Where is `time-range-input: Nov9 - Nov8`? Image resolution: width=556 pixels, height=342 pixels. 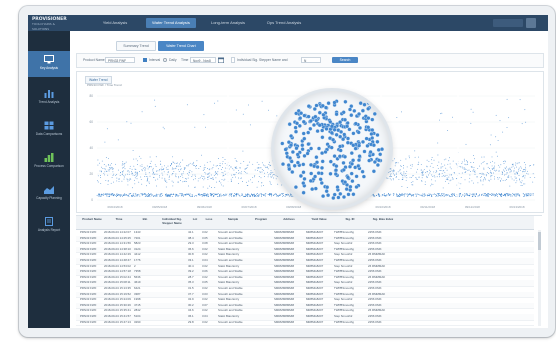
time-range-input: Nov9 - Nov8 is located at coordinates (203, 60).